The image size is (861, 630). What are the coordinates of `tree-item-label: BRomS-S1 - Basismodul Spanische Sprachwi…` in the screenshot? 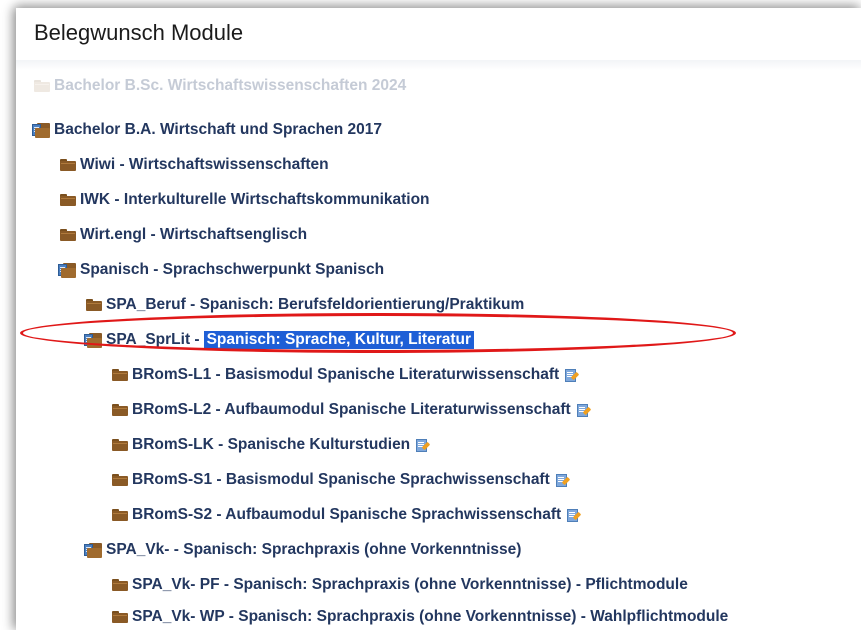 It's located at (341, 479).